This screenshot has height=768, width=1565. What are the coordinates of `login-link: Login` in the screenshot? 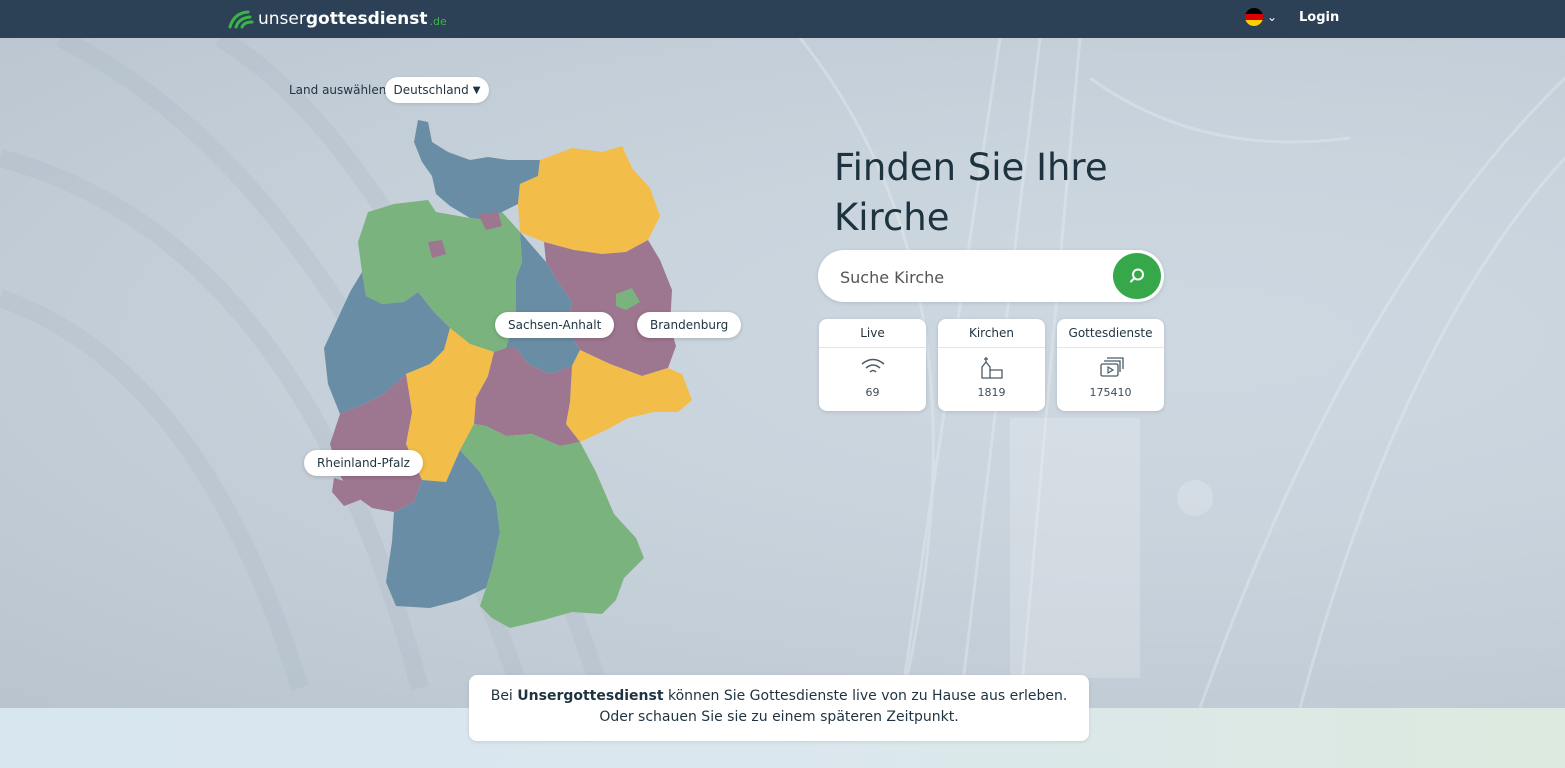 It's located at (1319, 17).